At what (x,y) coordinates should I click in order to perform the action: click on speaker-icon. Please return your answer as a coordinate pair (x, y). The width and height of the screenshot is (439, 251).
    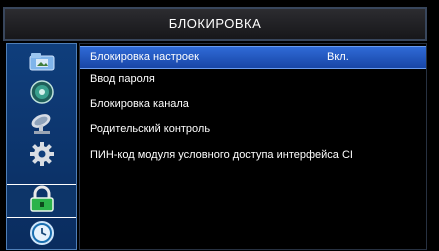
    Looking at the image, I should click on (42, 94).